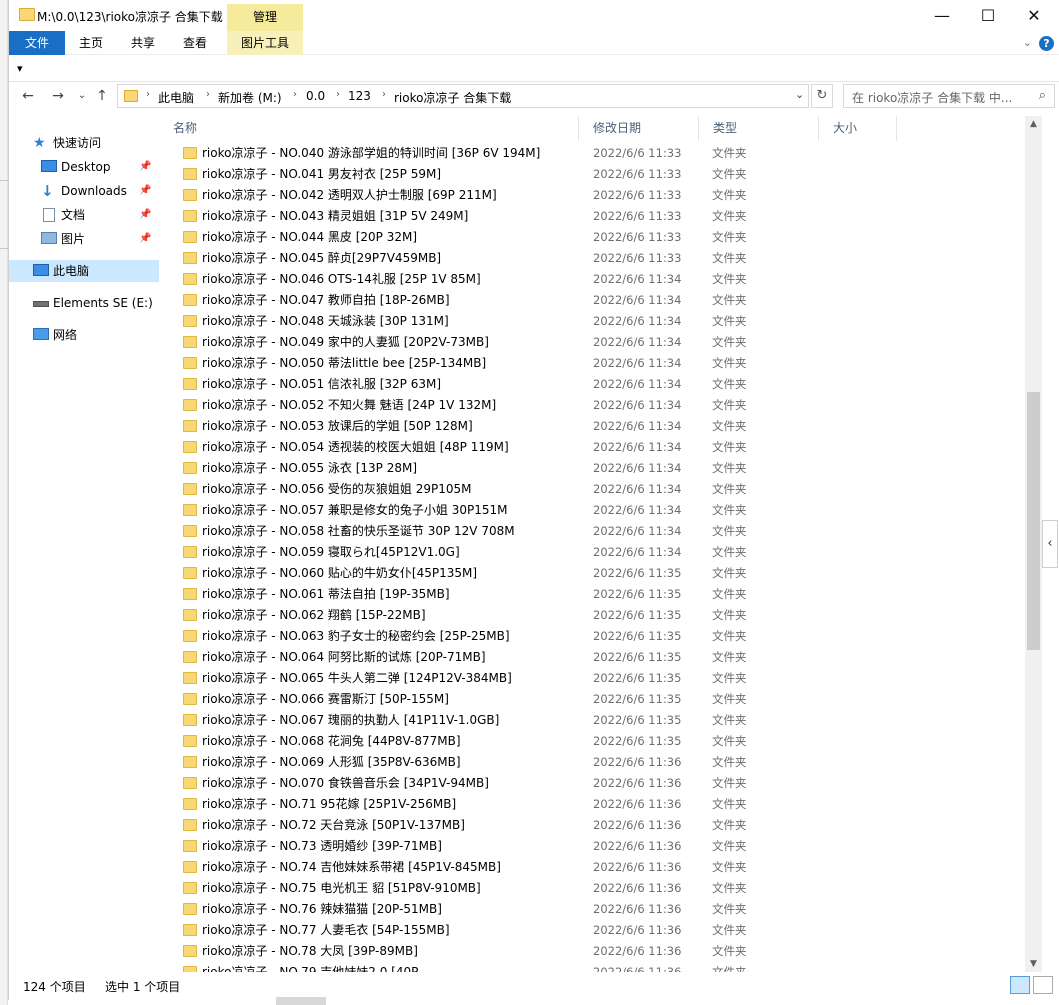 Image resolution: width=1059 pixels, height=1005 pixels. I want to click on tab-picture-tools: 图片工具, so click(265, 43).